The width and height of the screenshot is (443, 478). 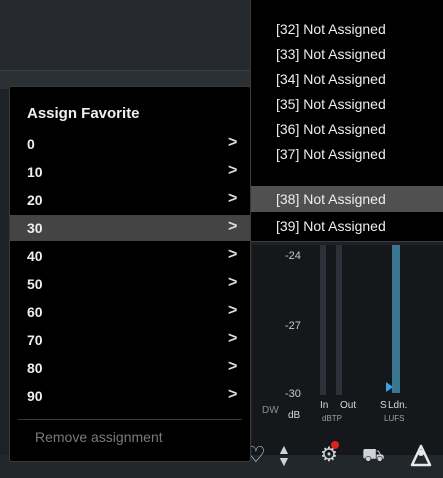 I want to click on menu-item-70: 70 >, so click(x=130, y=340).